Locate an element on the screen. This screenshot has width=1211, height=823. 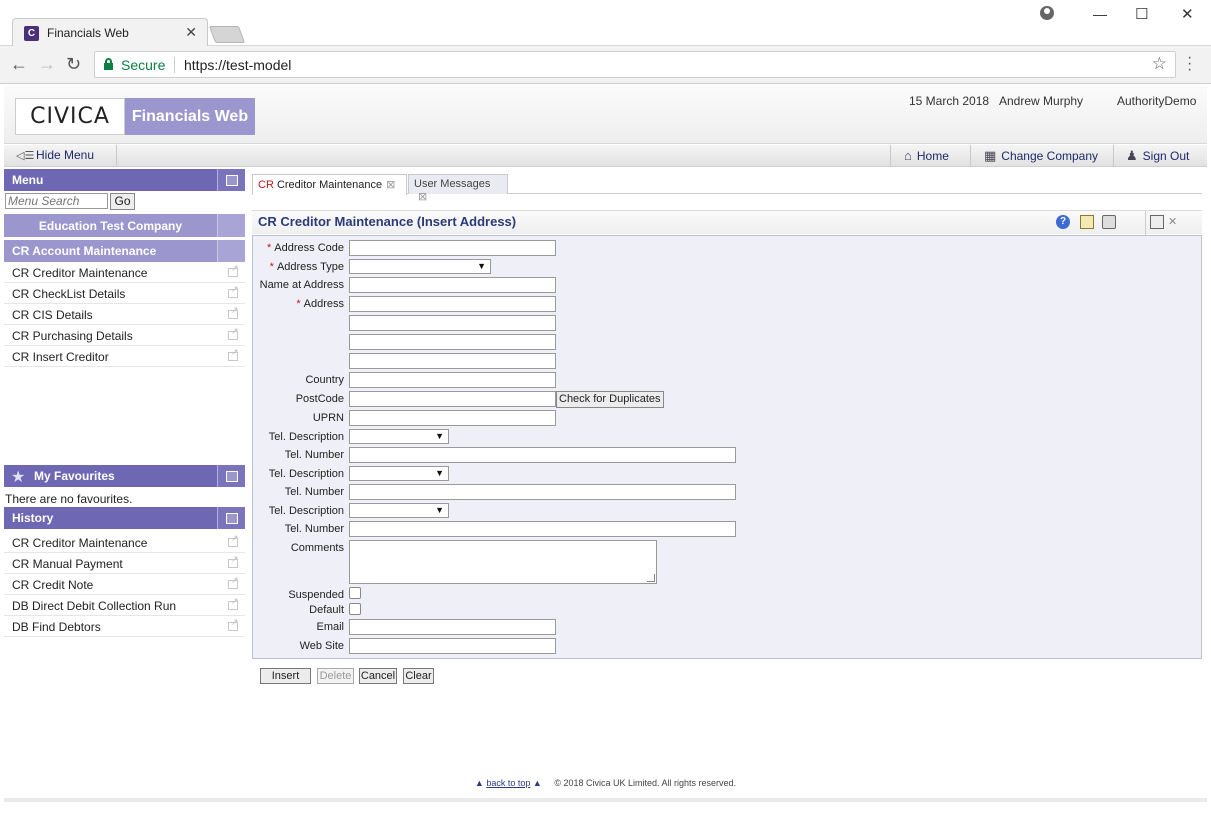
insert-button: Insert is located at coordinates (285, 676).